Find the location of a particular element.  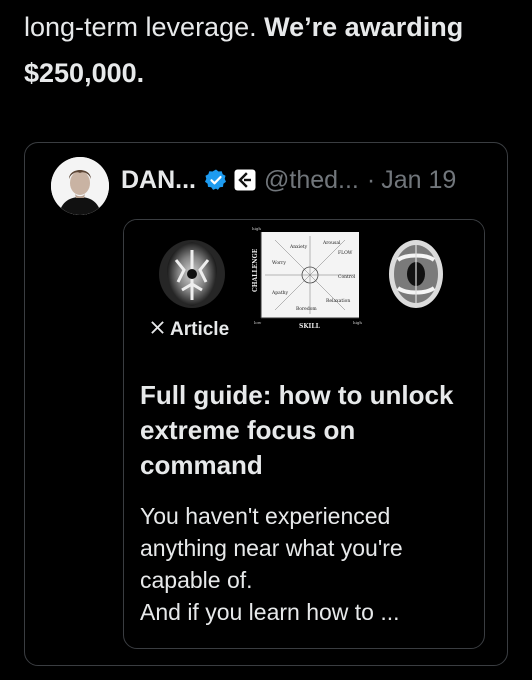

avatar is located at coordinates (80, 186).